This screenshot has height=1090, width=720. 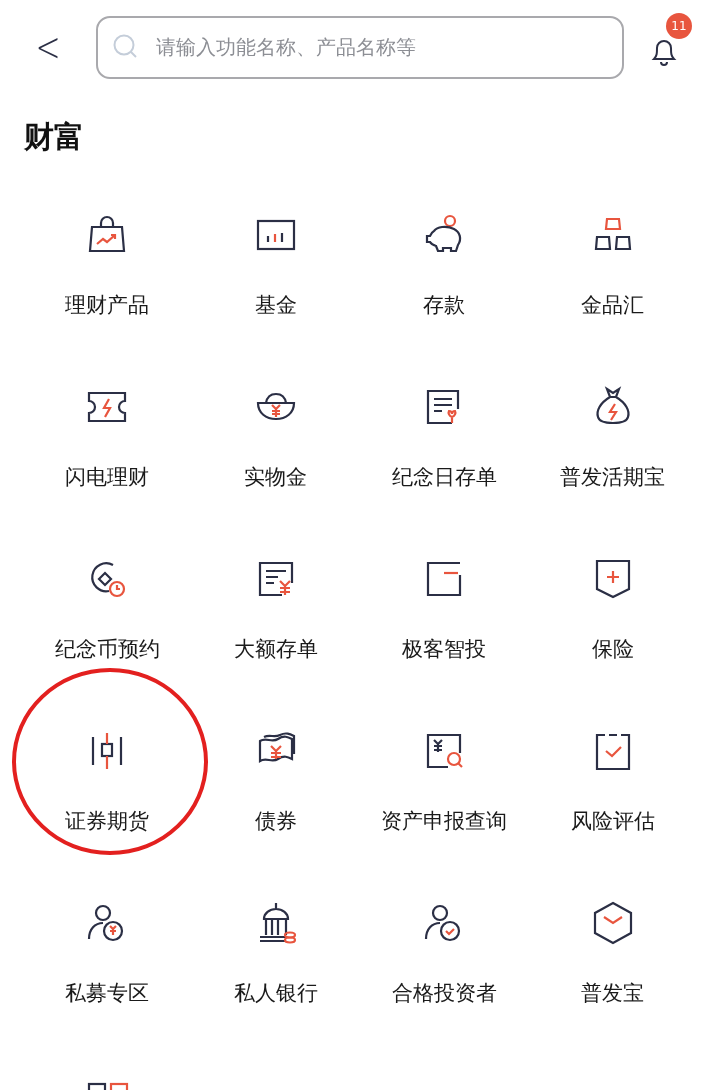 What do you see at coordinates (613, 951) in the screenshot?
I see `menu-item: 普发宝` at bounding box center [613, 951].